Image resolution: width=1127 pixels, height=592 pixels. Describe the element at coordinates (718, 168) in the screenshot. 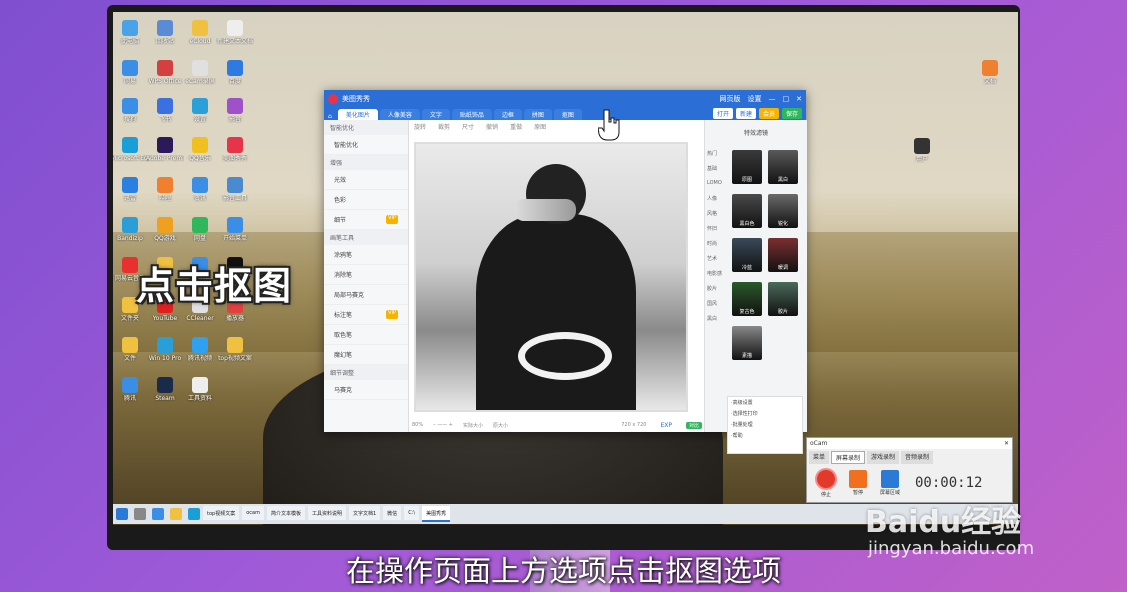

I see `filter-category: 基础` at that location.